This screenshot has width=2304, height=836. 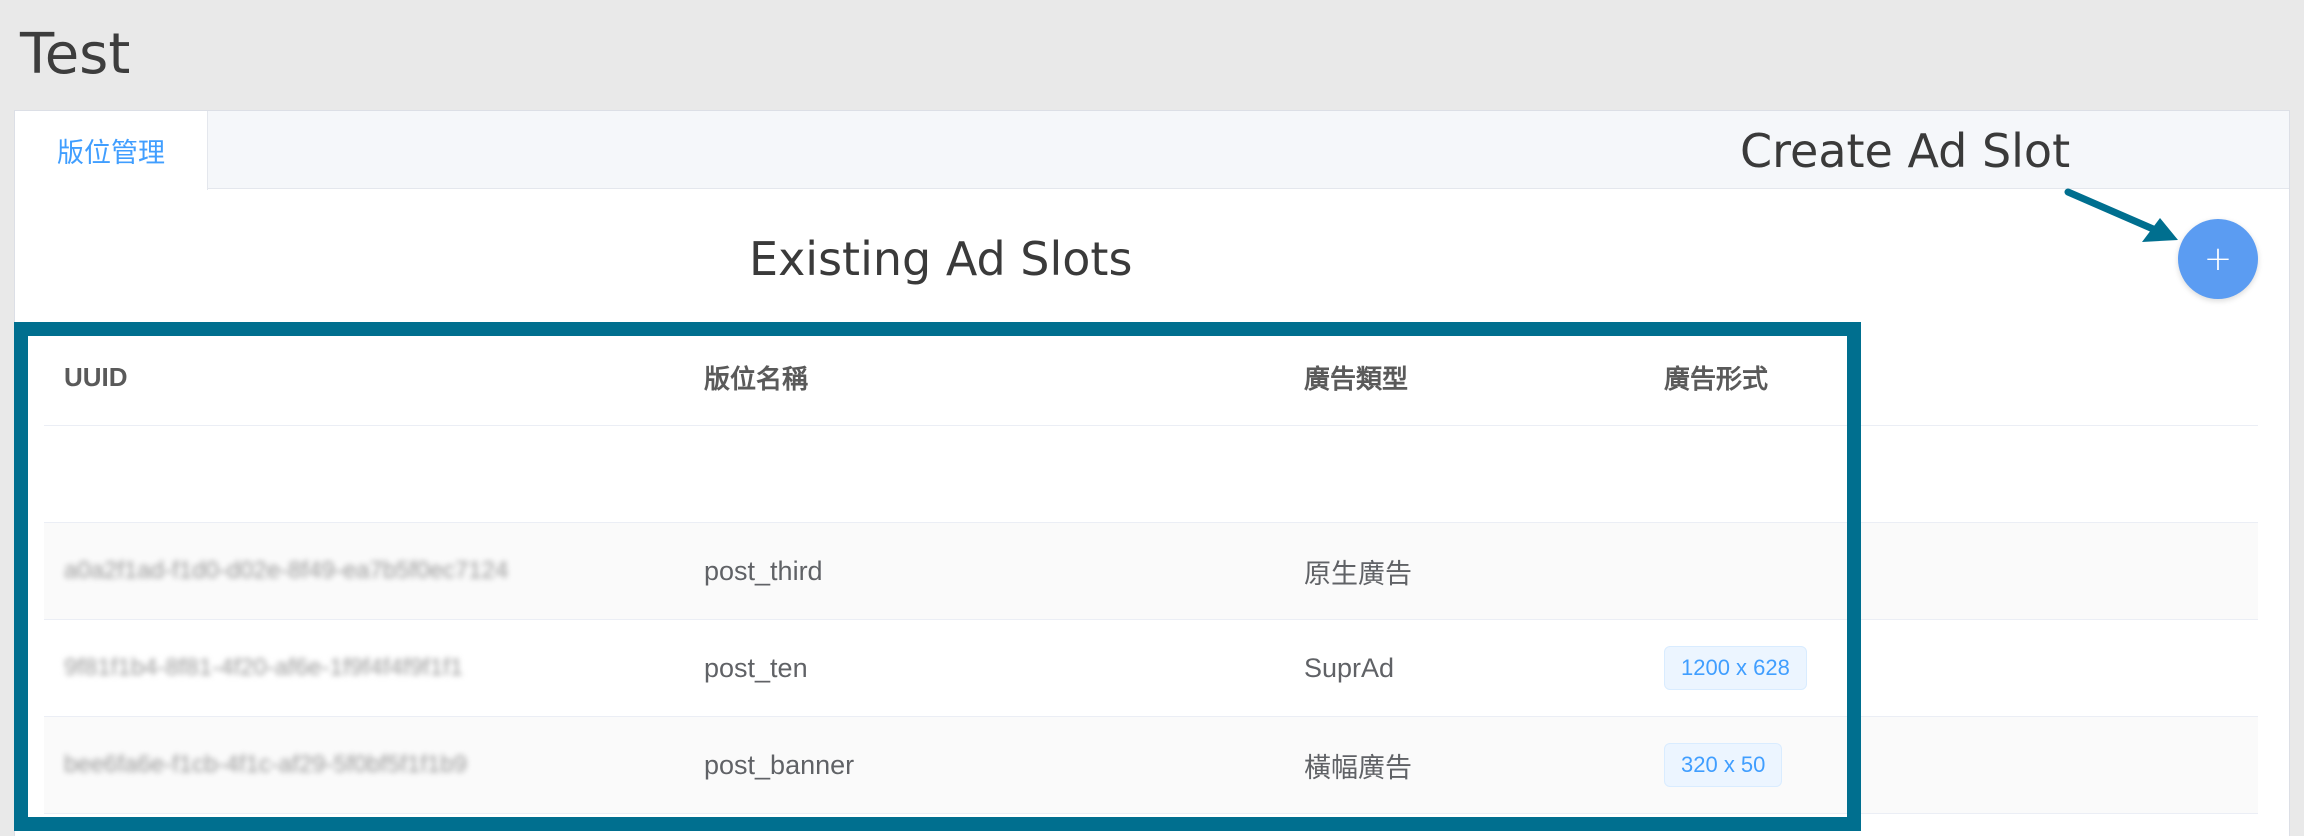 What do you see at coordinates (111, 150) in the screenshot?
I see `tab-ad-slot-management: 版位管理` at bounding box center [111, 150].